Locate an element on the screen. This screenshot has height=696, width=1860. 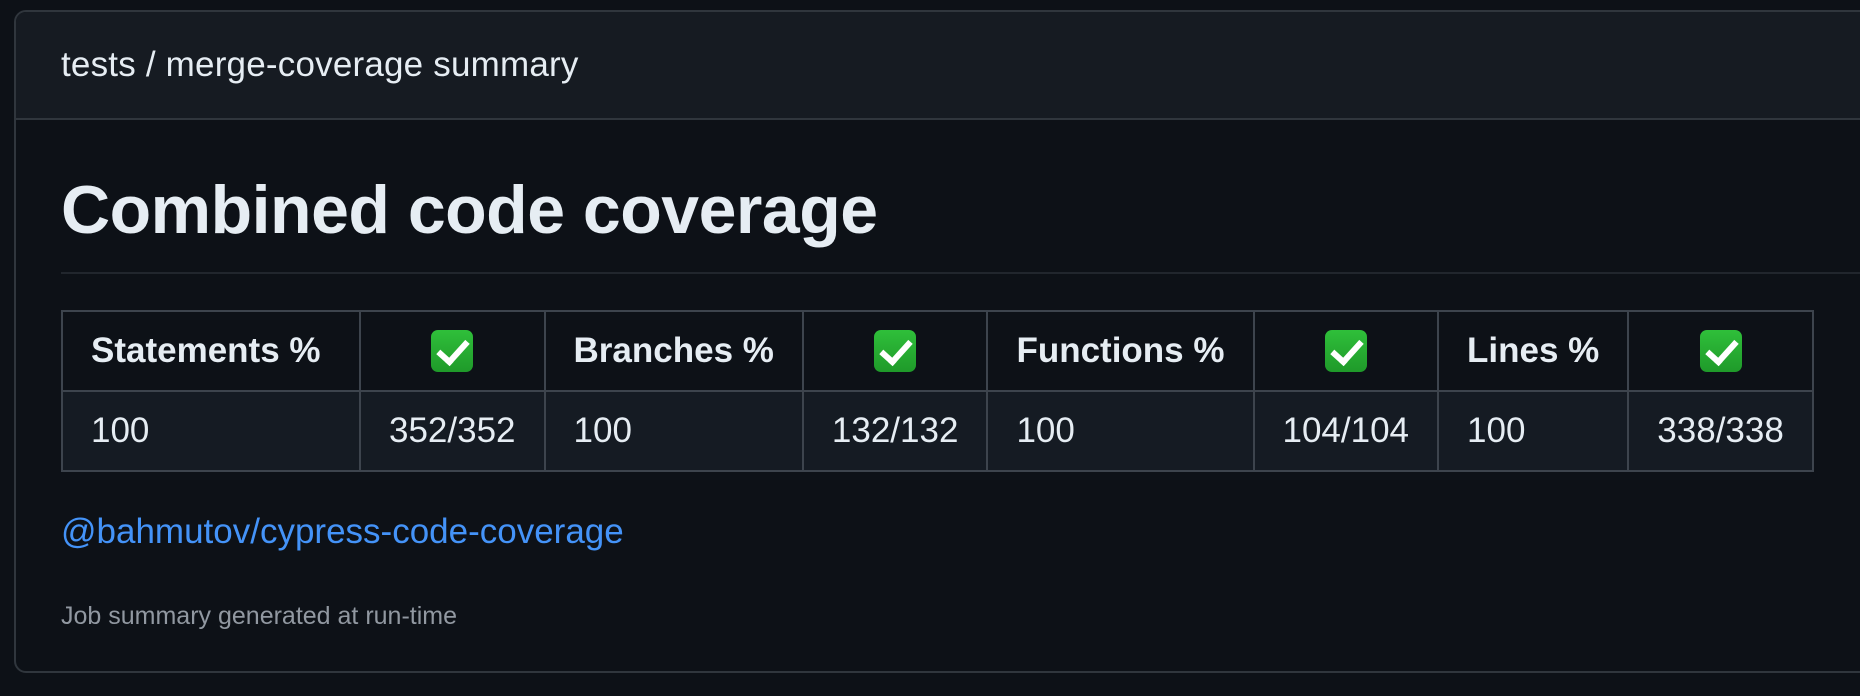
panel-title: tests / merge-coverage summary is located at coordinates (320, 64).